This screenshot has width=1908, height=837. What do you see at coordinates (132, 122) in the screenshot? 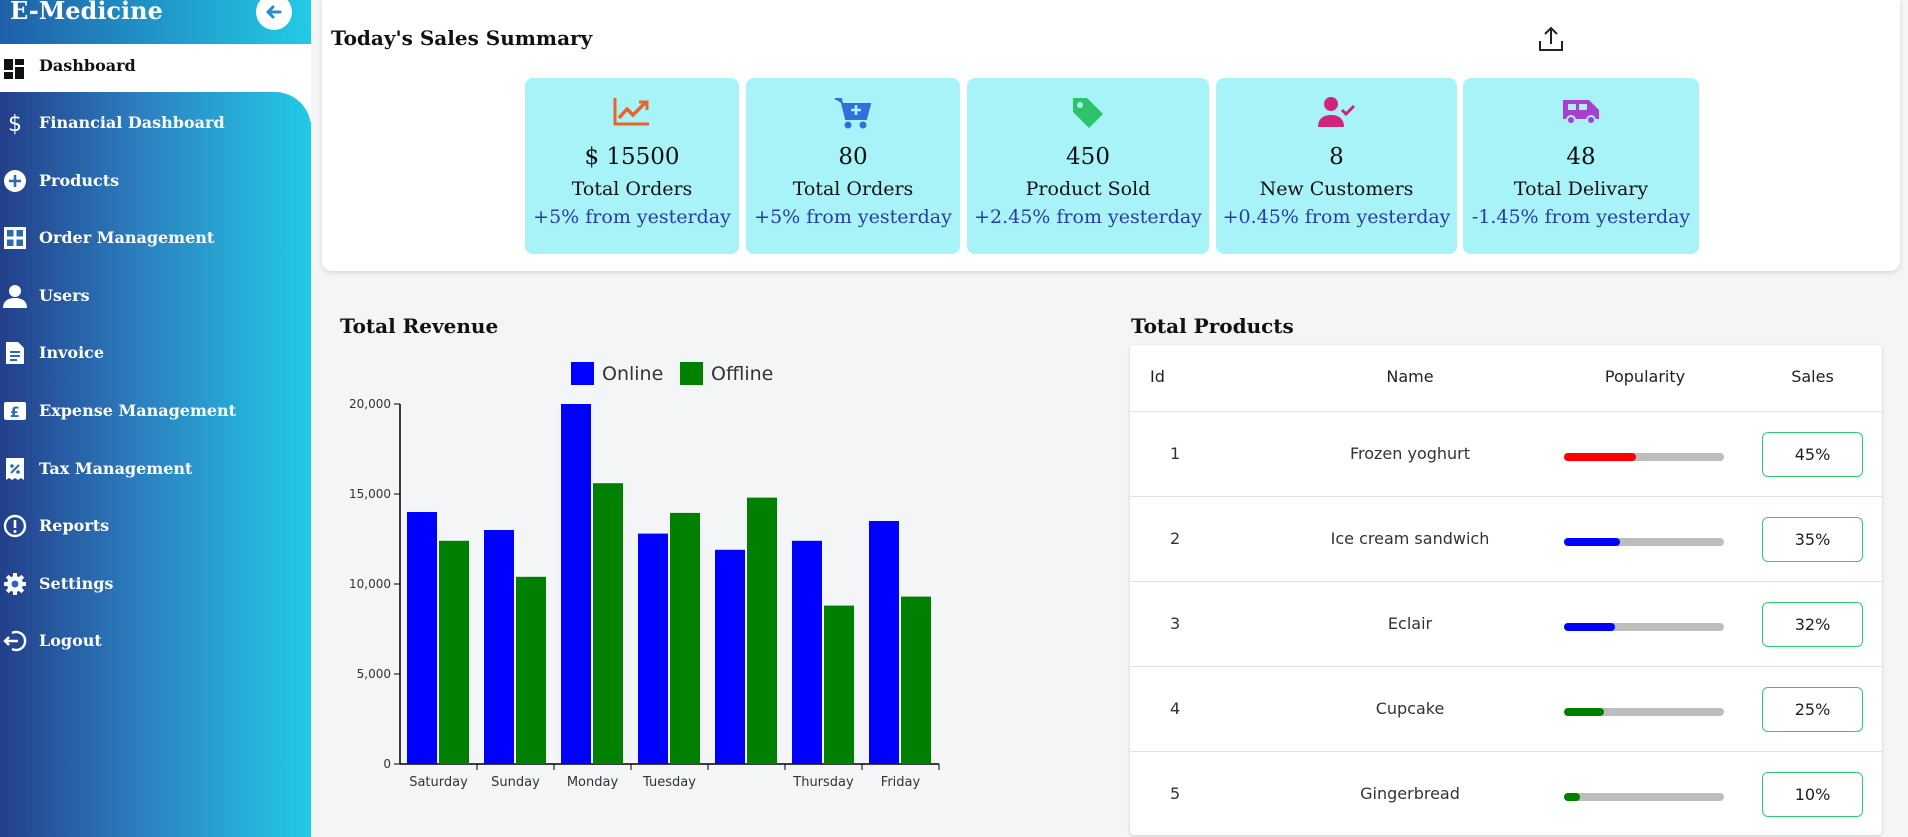
I see `sidebar-item-label: Financial Dashboard` at bounding box center [132, 122].